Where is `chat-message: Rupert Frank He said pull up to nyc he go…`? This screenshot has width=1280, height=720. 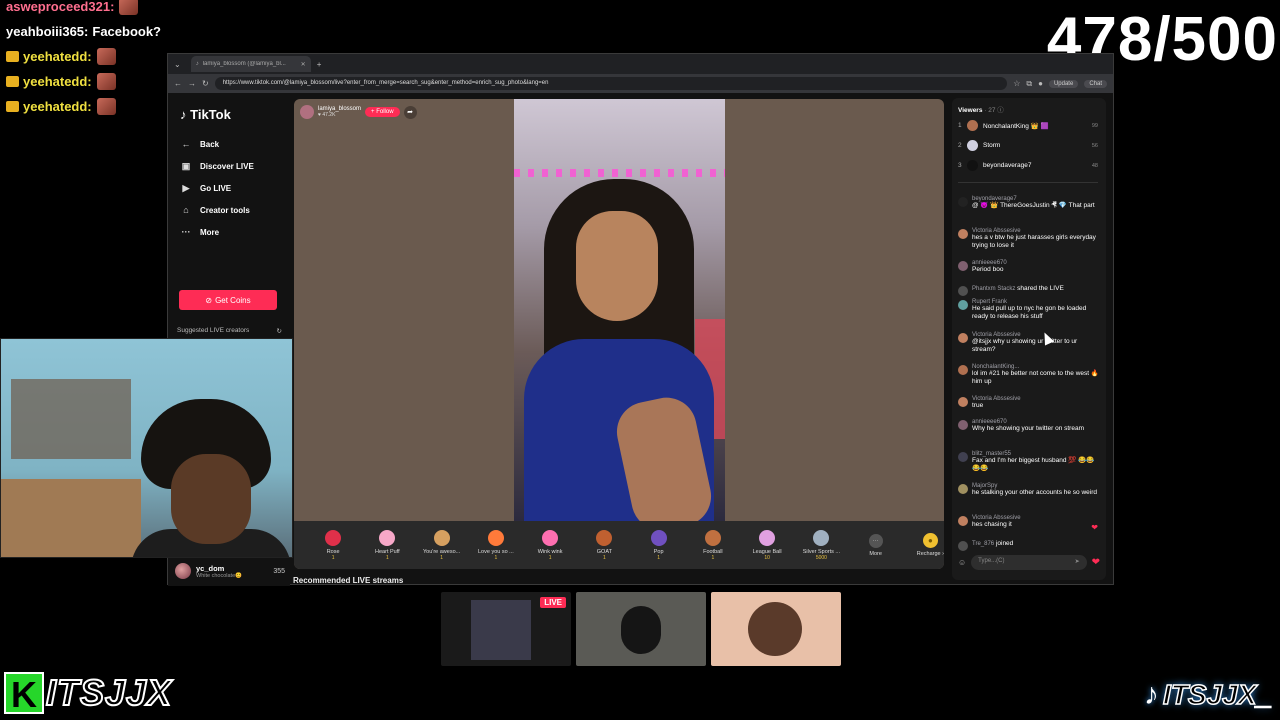 chat-message: Rupert Frank He said pull up to nyc he go… is located at coordinates (1029, 310).